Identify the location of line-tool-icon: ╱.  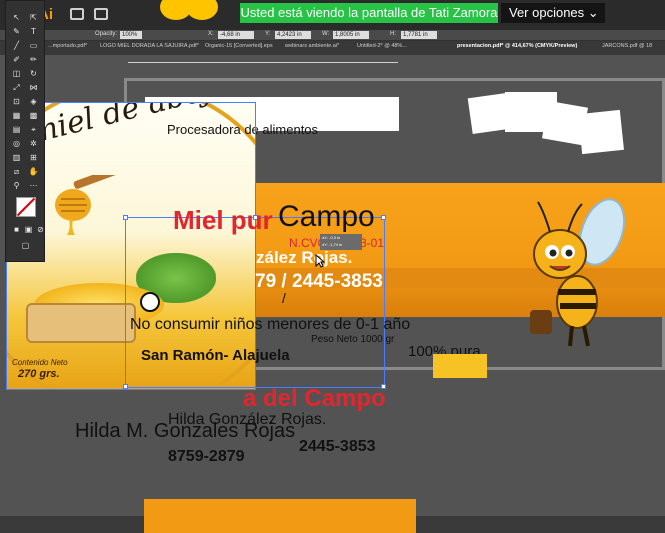
(16, 45).